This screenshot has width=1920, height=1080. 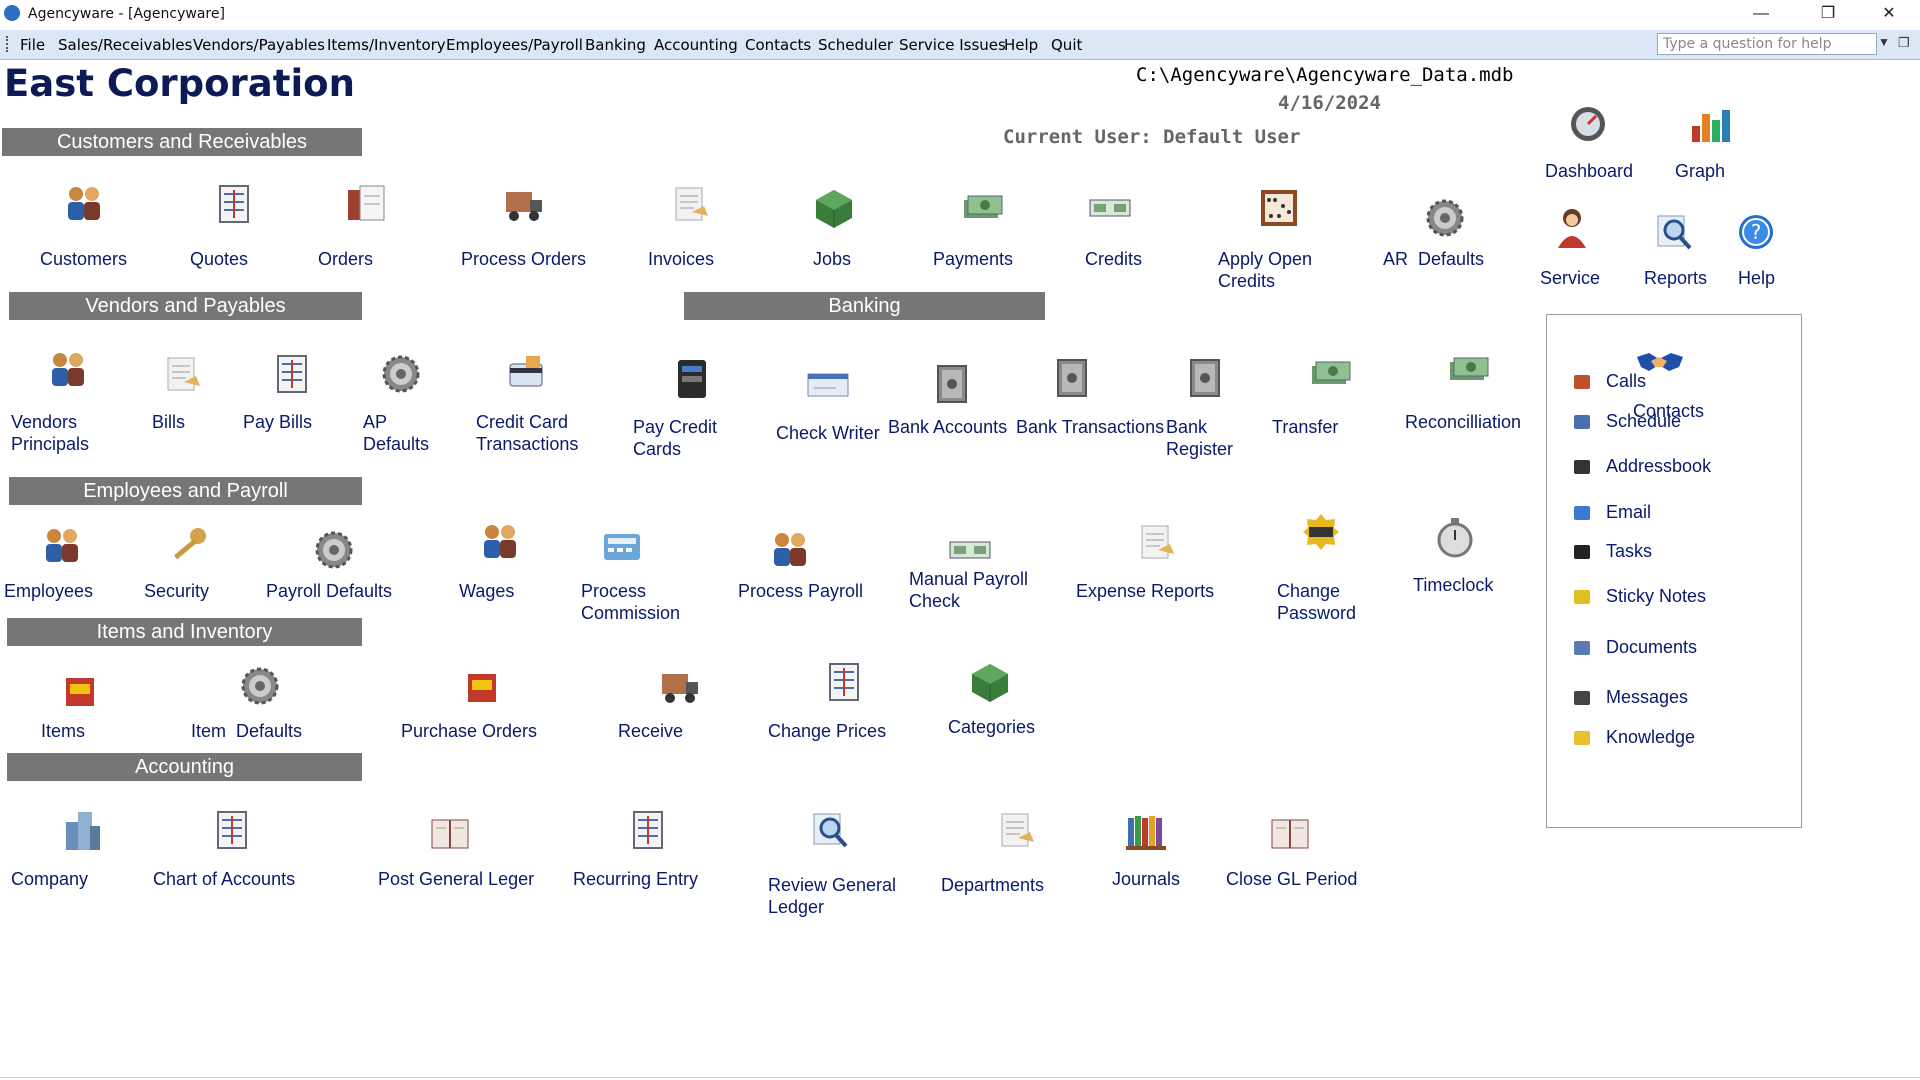 I want to click on tile-label-chart-of-accounts: Chart of Accounts, so click(x=224, y=879).